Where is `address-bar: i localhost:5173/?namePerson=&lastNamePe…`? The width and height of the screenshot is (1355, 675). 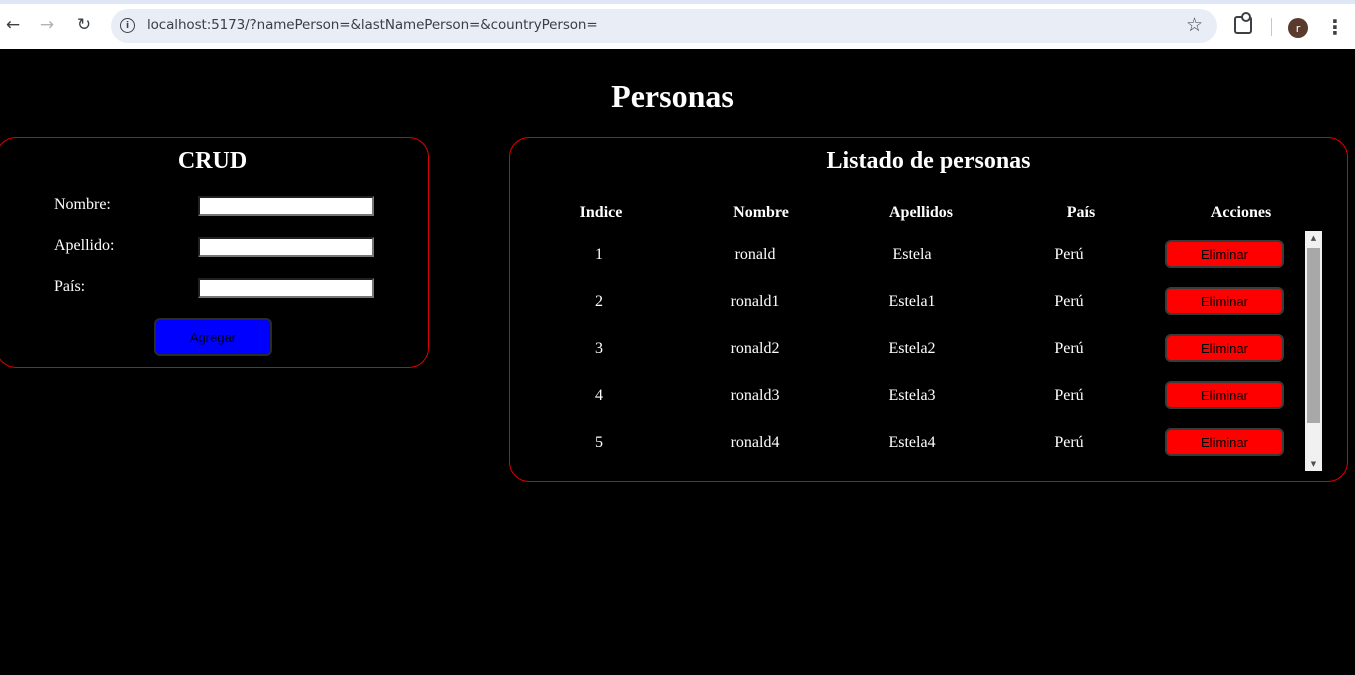 address-bar: i localhost:5173/?namePerson=&lastNamePe… is located at coordinates (664, 26).